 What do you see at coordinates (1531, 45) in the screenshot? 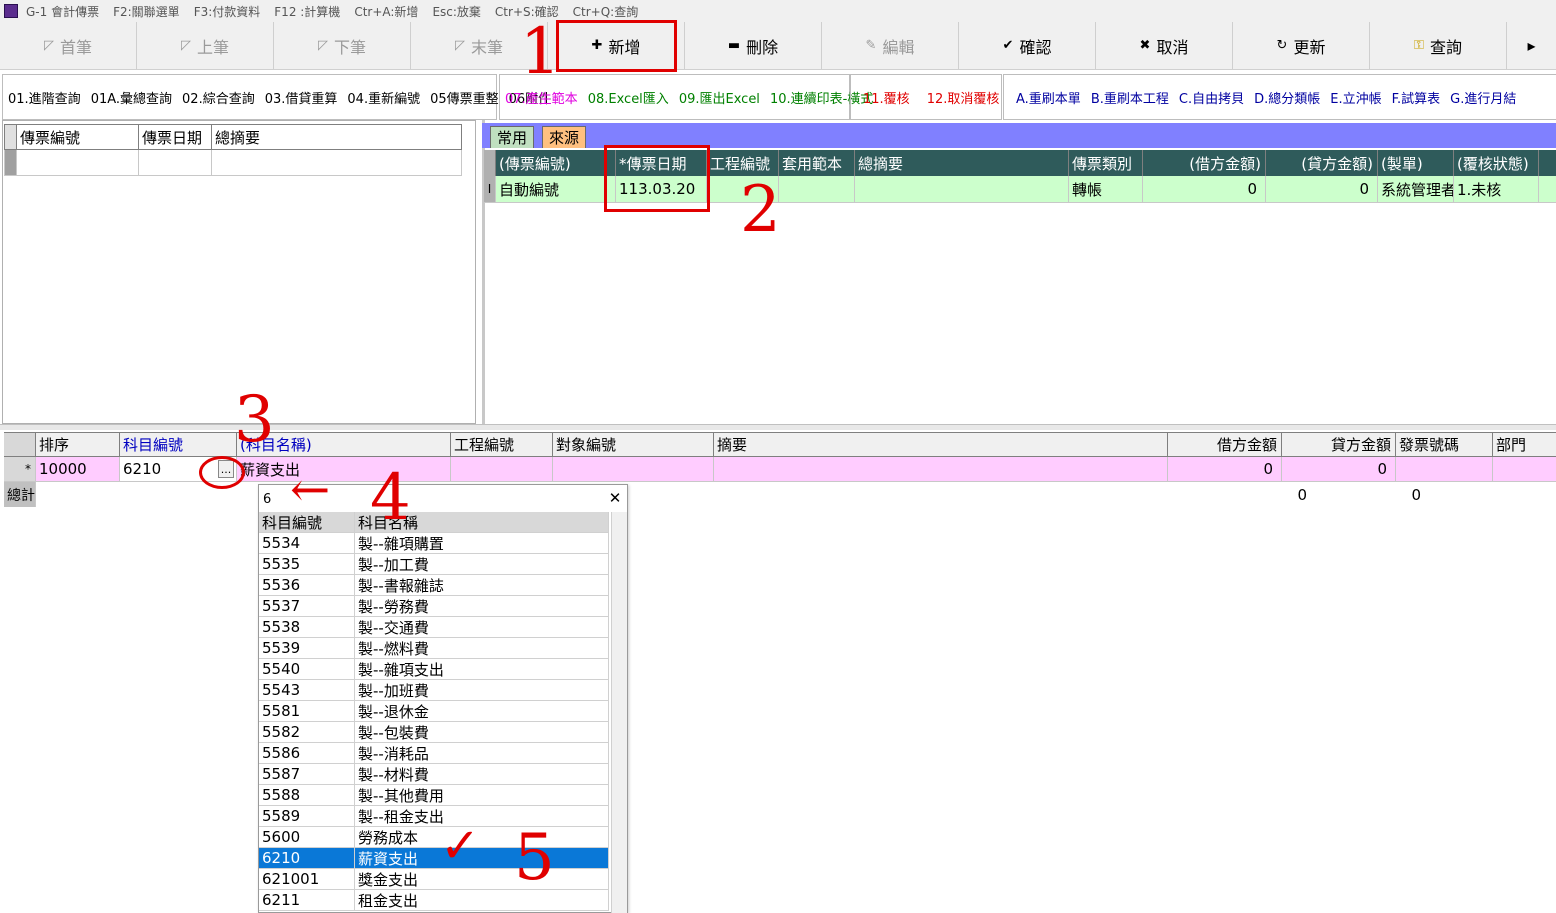
I see `more-button: ▸` at bounding box center [1531, 45].